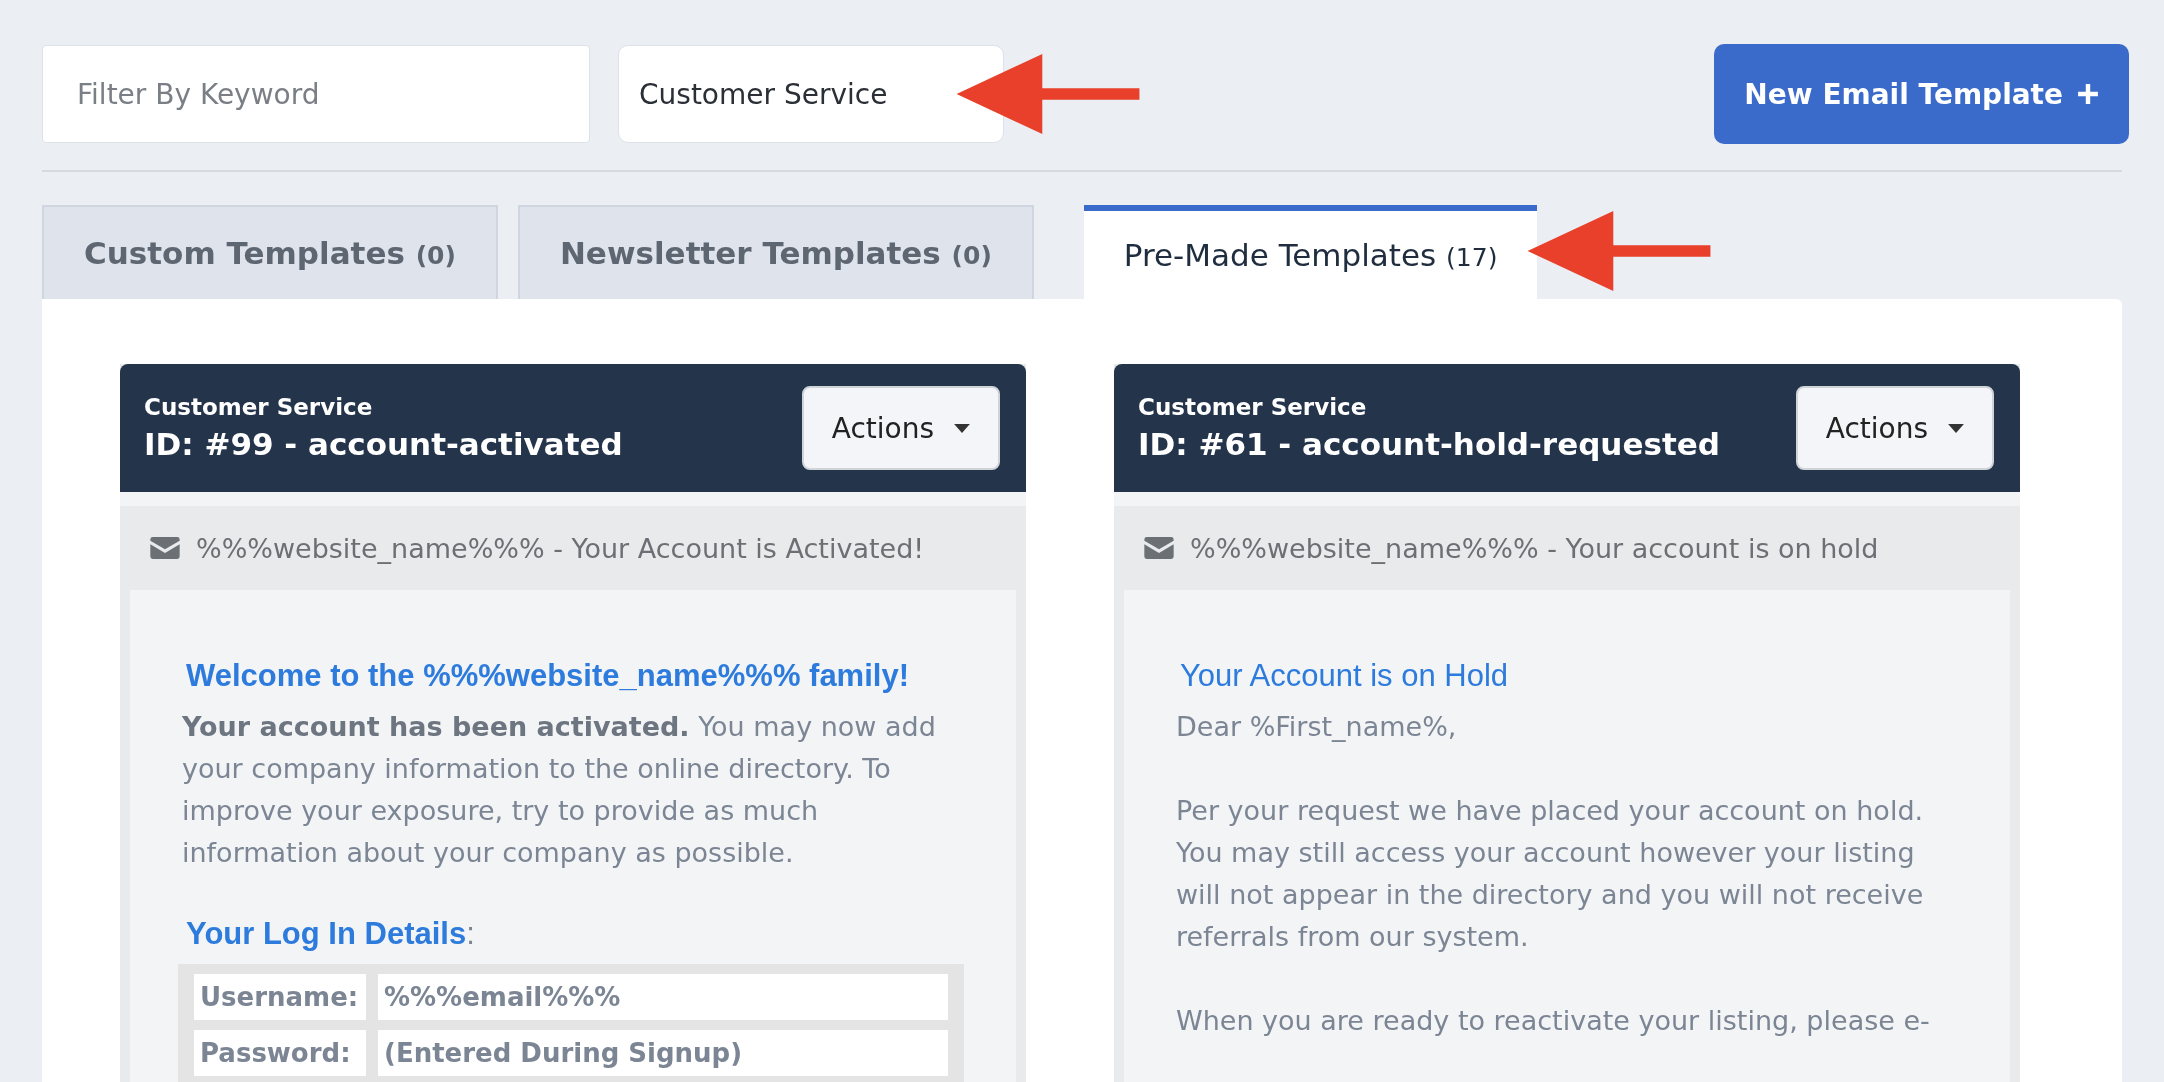 This screenshot has width=2164, height=1082. What do you see at coordinates (663, 1053) in the screenshot?
I see `table-cell: (Entered During Signup)` at bounding box center [663, 1053].